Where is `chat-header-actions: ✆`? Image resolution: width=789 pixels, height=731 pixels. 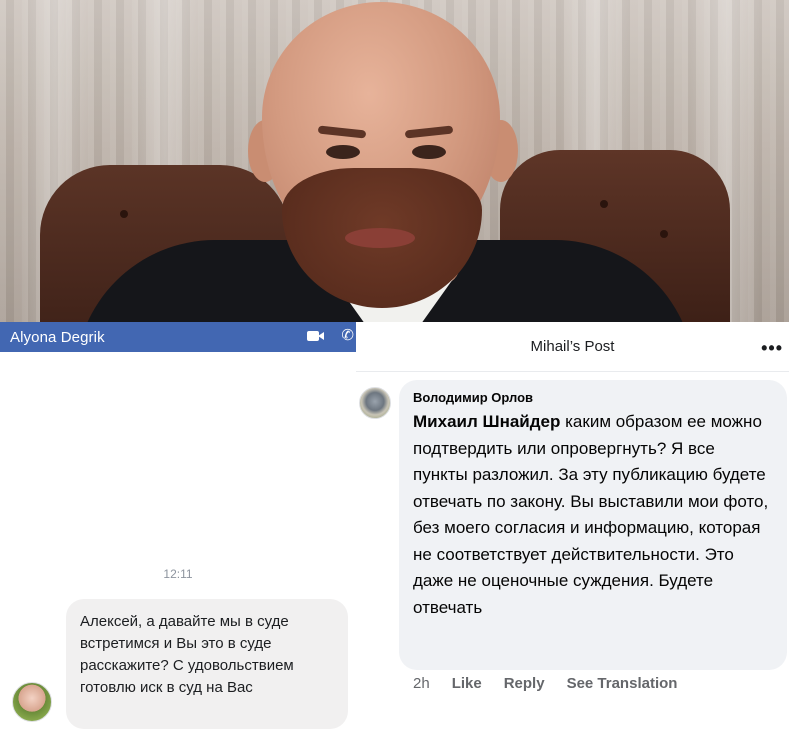 chat-header-actions: ✆ is located at coordinates (330, 335).